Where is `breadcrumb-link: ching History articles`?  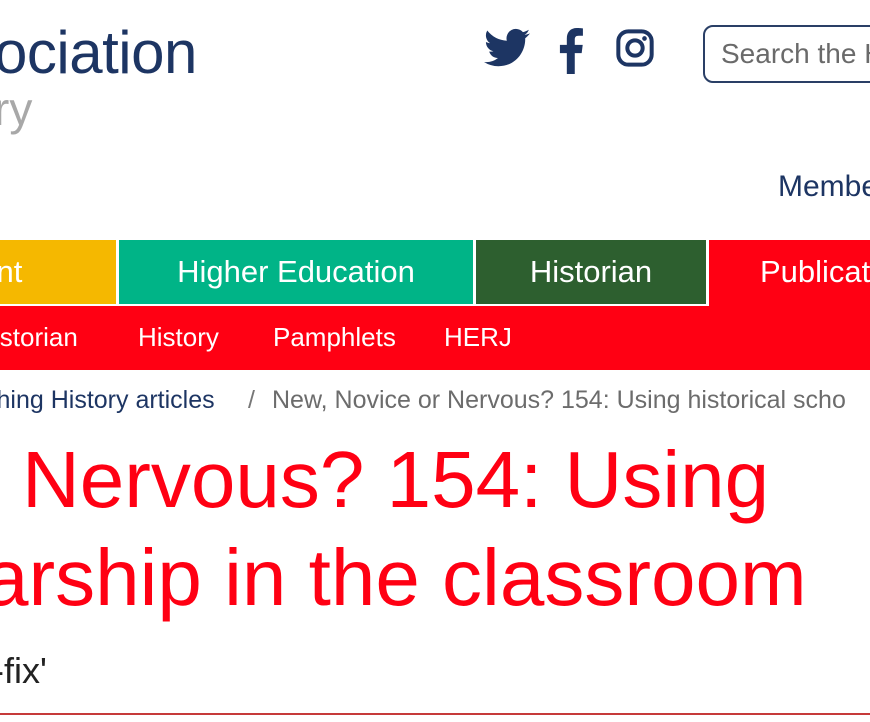 breadcrumb-link: ching History articles is located at coordinates (107, 400).